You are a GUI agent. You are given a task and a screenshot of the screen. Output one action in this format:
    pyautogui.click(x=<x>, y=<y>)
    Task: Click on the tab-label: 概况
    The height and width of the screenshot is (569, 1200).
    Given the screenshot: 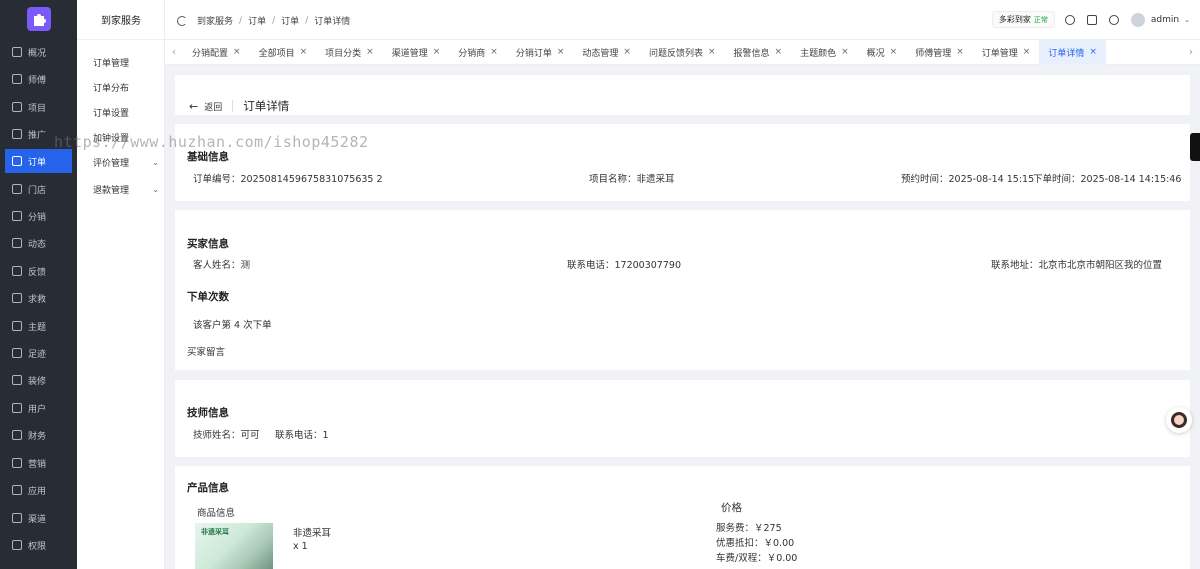 What is the action you would take?
    pyautogui.click(x=875, y=53)
    